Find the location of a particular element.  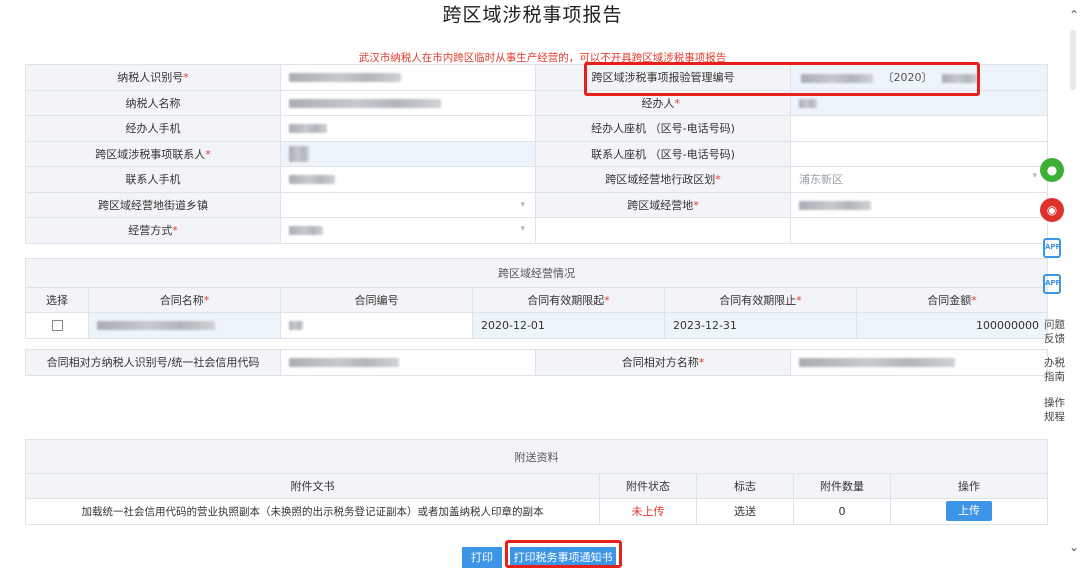

highlight-report-number is located at coordinates (782, 79).